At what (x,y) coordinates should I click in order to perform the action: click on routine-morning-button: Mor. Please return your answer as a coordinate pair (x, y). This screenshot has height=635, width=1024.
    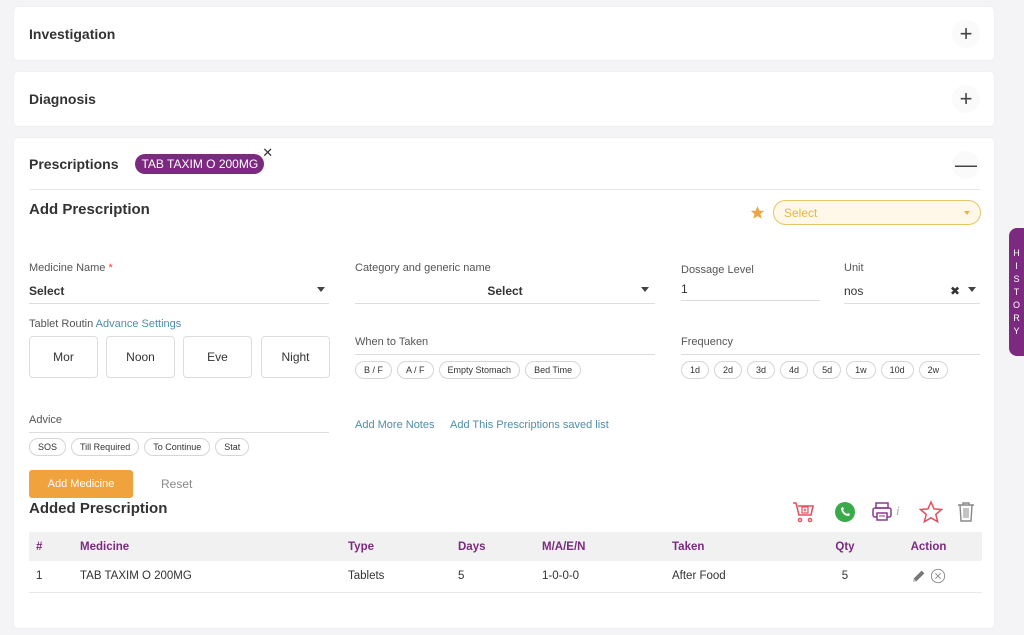
    Looking at the image, I should click on (63, 357).